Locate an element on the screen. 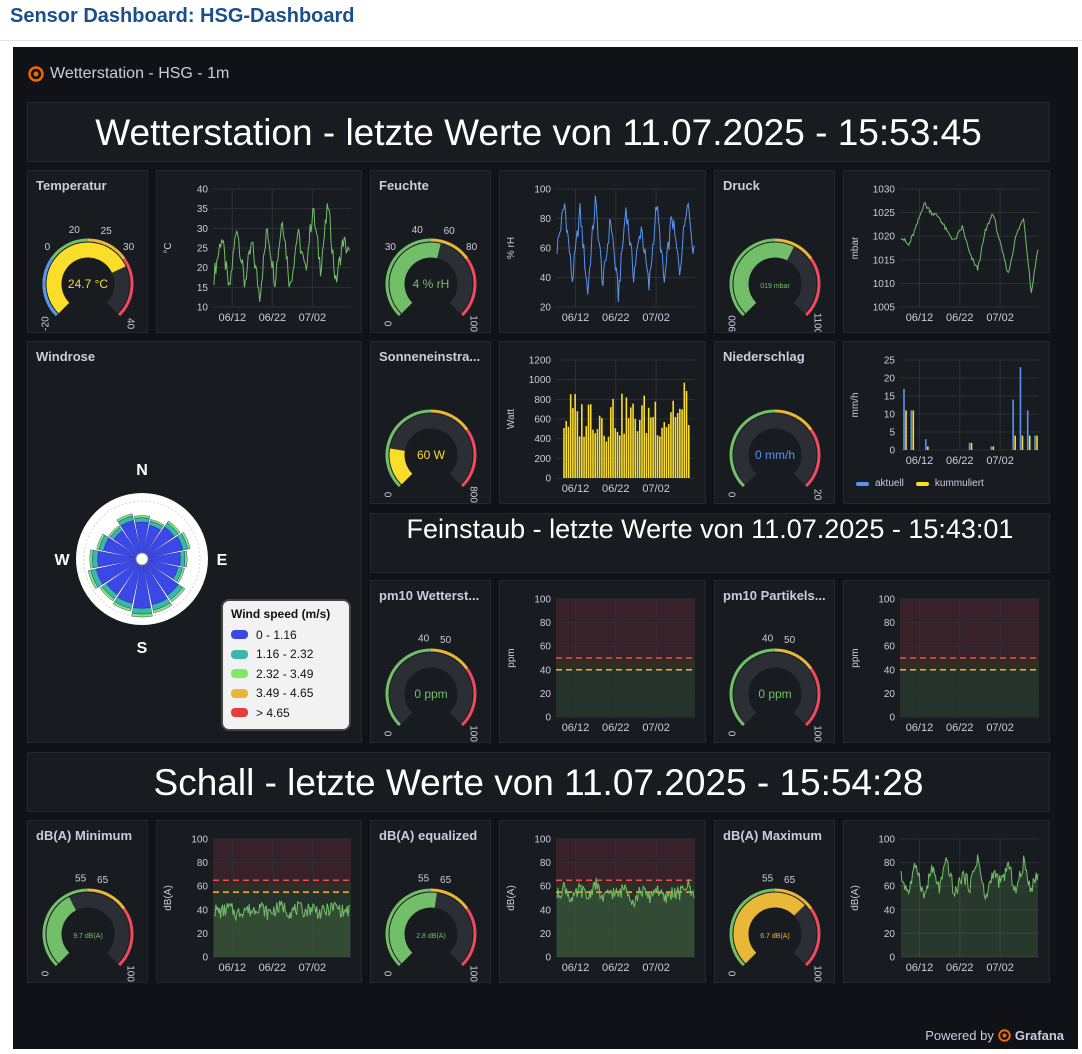 Image resolution: width=1082 pixels, height=1054 pixels. gauge-panel-db-eq: dB(A) equalized 2.8 dB(A) 0 100 55 65 is located at coordinates (430, 901).